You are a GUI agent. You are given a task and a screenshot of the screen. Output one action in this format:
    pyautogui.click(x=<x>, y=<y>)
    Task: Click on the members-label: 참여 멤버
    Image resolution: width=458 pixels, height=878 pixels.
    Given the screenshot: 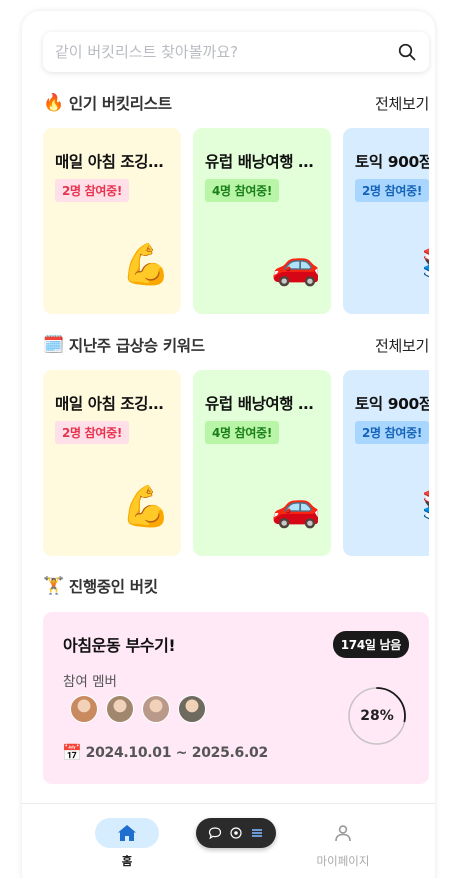 What is the action you would take?
    pyautogui.click(x=90, y=682)
    